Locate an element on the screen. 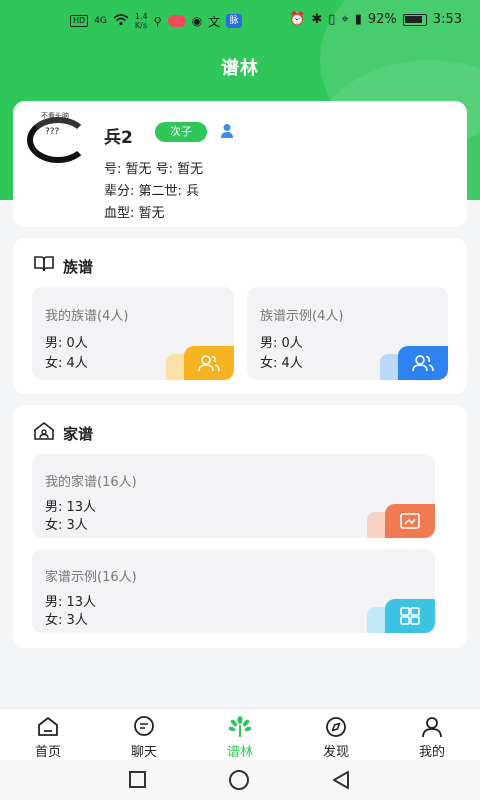 The image size is (480, 800). card-title: 家谱示例(16人) is located at coordinates (91, 577).